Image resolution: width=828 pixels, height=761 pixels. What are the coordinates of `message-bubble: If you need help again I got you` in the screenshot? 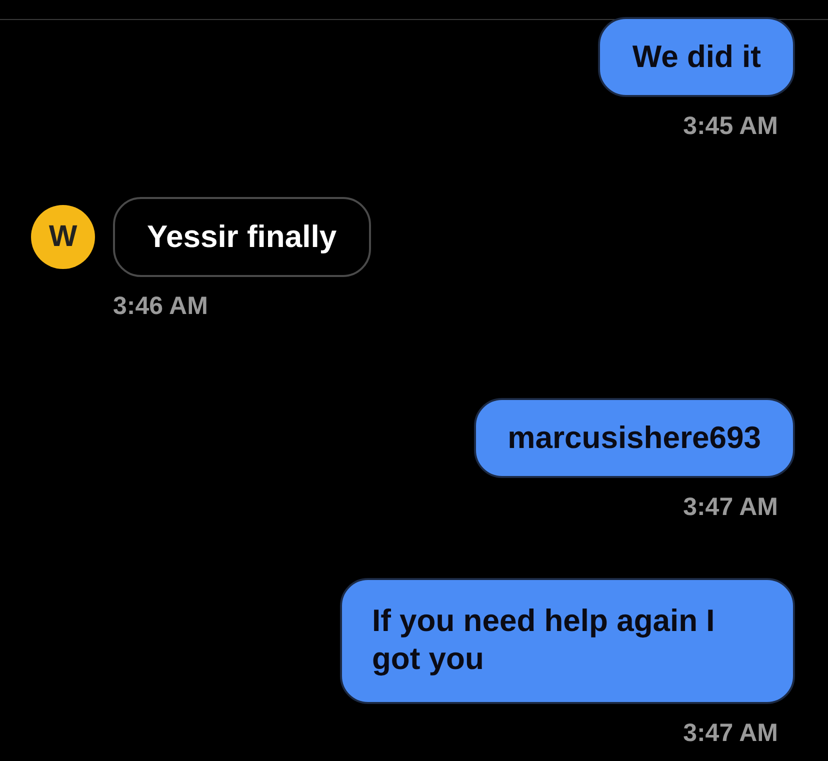 It's located at (567, 641).